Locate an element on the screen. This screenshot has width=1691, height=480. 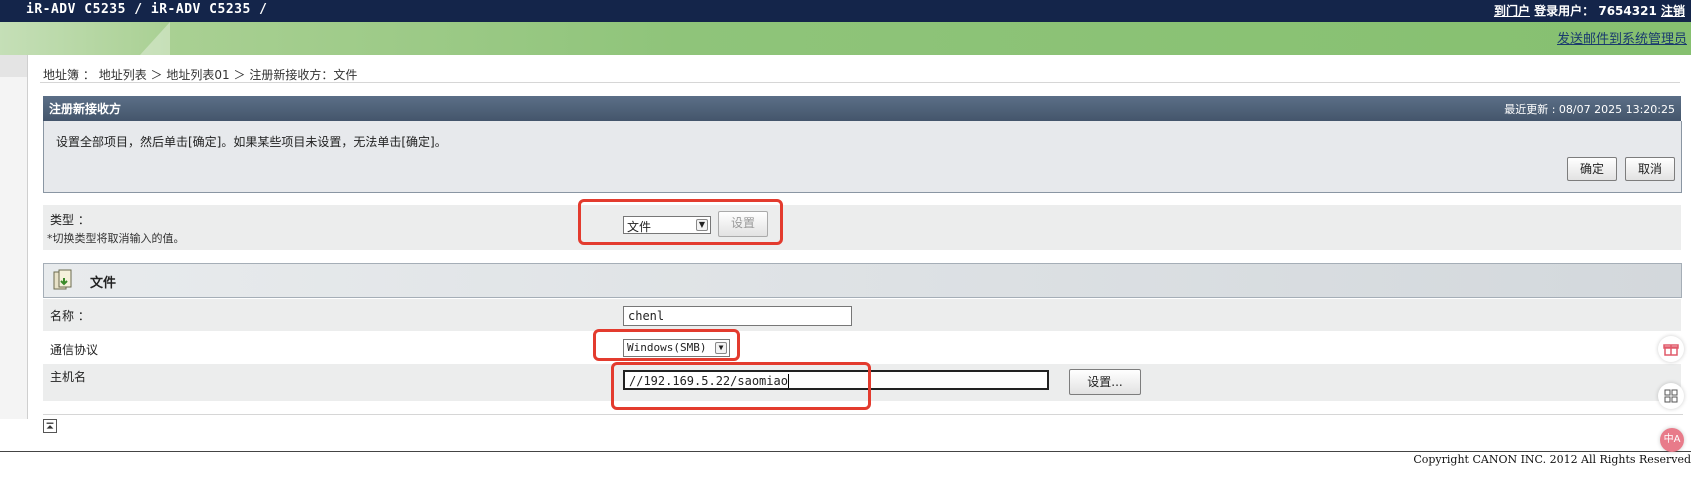
logout-link: 注销 is located at coordinates (1673, 11).